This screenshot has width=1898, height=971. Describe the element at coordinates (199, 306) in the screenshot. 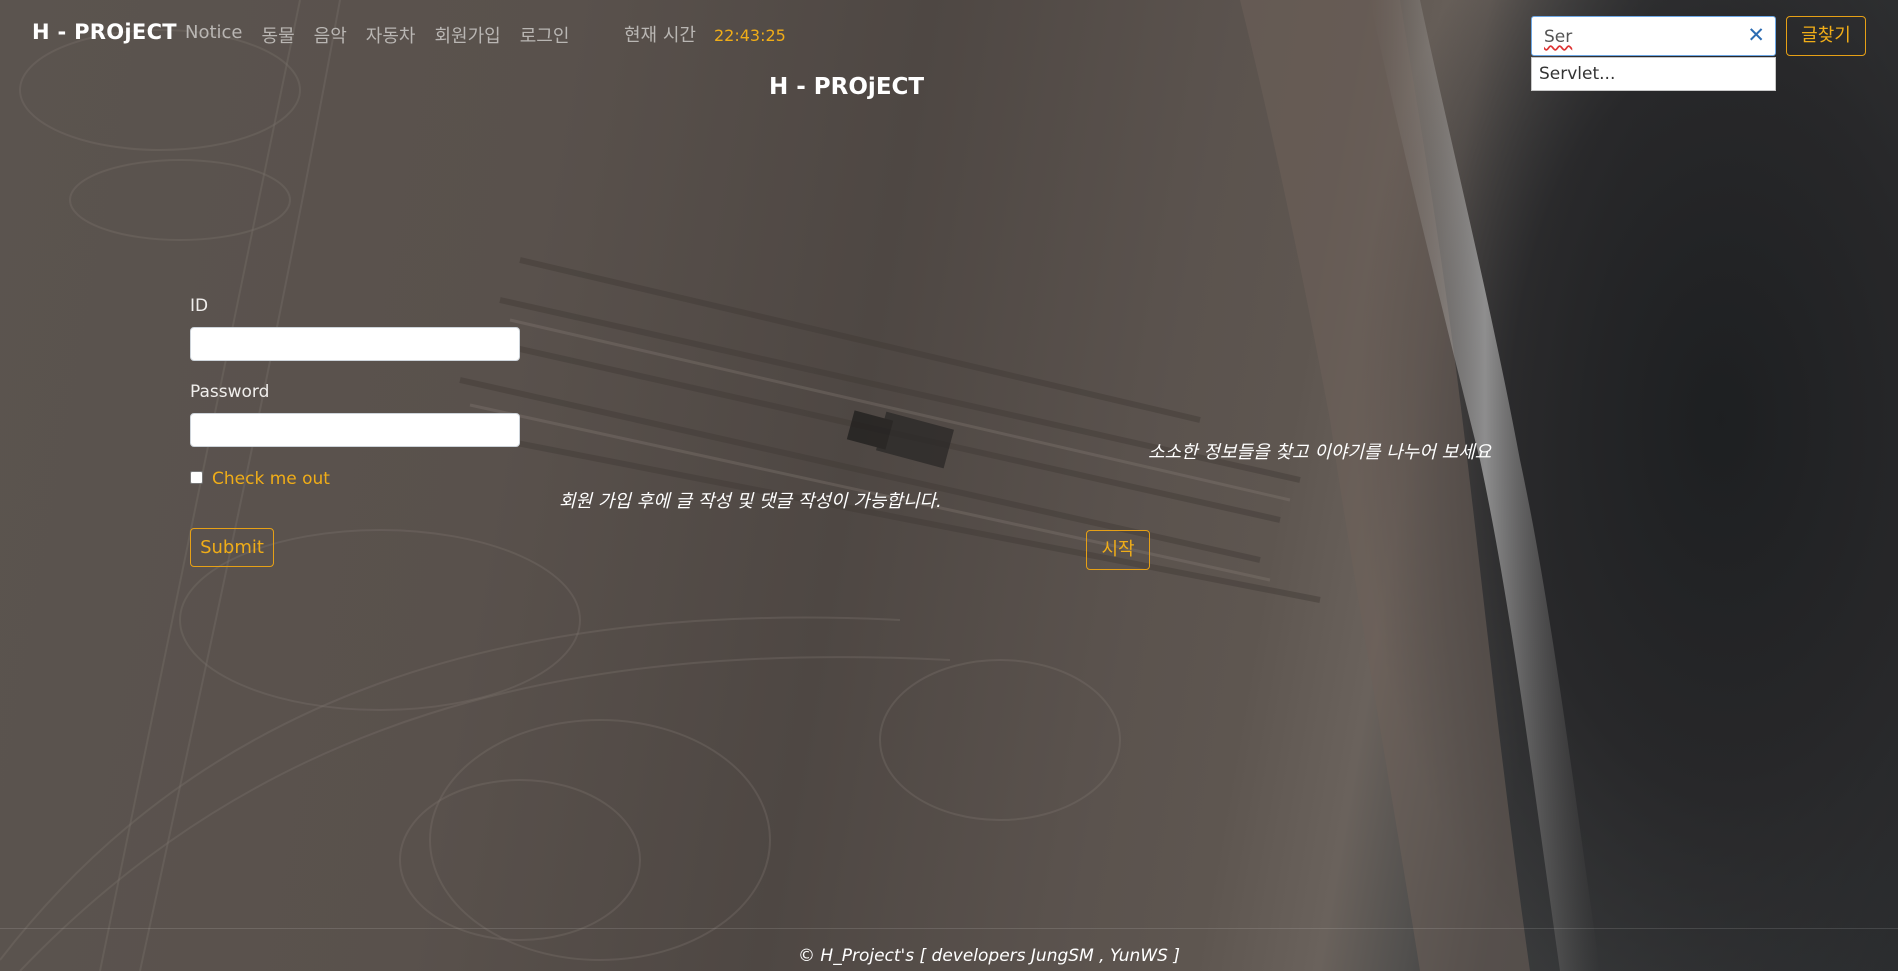

I see `id-label: ID` at that location.